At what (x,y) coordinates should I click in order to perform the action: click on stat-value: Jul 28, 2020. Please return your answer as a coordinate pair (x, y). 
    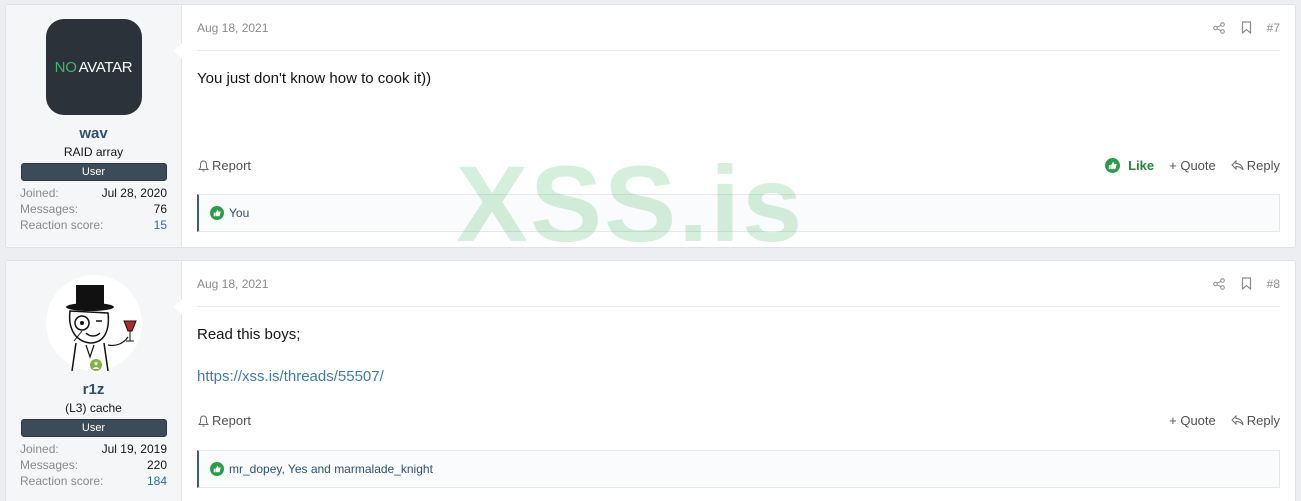
    Looking at the image, I should click on (134, 193).